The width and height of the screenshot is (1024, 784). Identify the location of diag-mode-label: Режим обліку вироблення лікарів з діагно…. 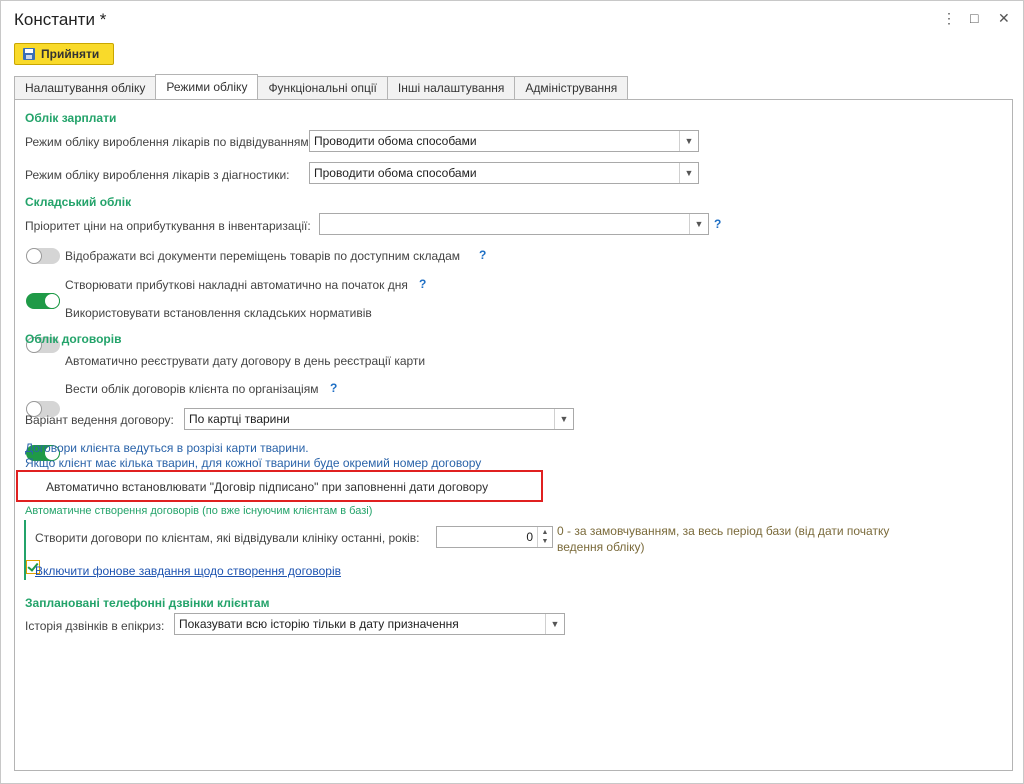
(157, 175).